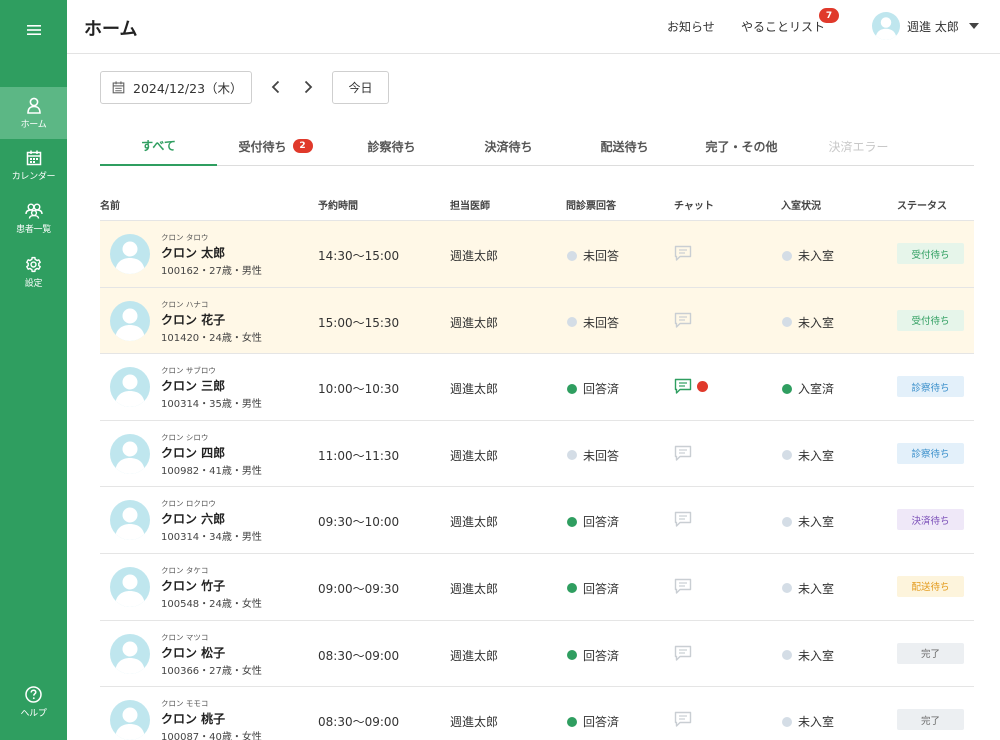 This screenshot has height=740, width=1000. I want to click on user-menu: 週進 太郎, so click(925, 26).